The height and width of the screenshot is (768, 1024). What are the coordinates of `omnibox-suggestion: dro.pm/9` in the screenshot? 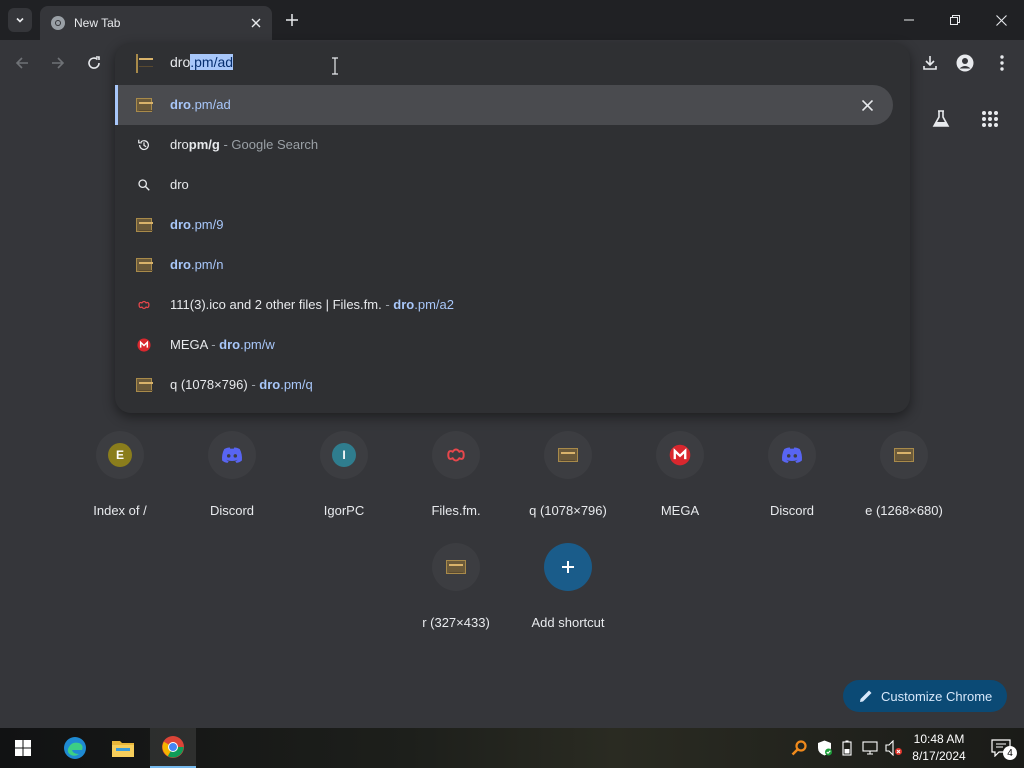 It's located at (512, 225).